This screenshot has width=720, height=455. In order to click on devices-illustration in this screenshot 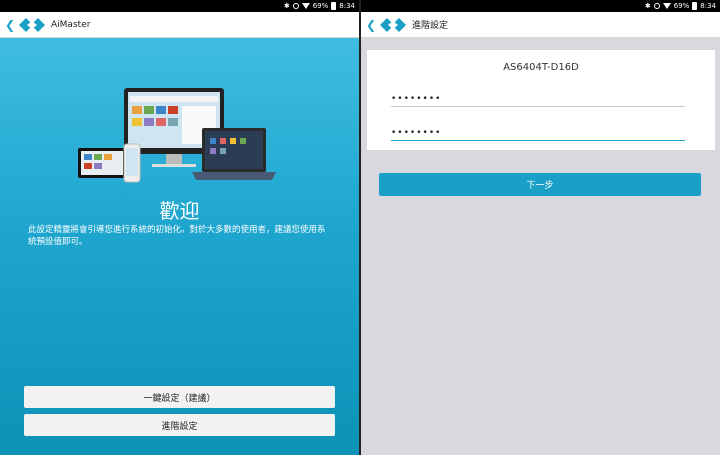, I will do `click(177, 135)`.